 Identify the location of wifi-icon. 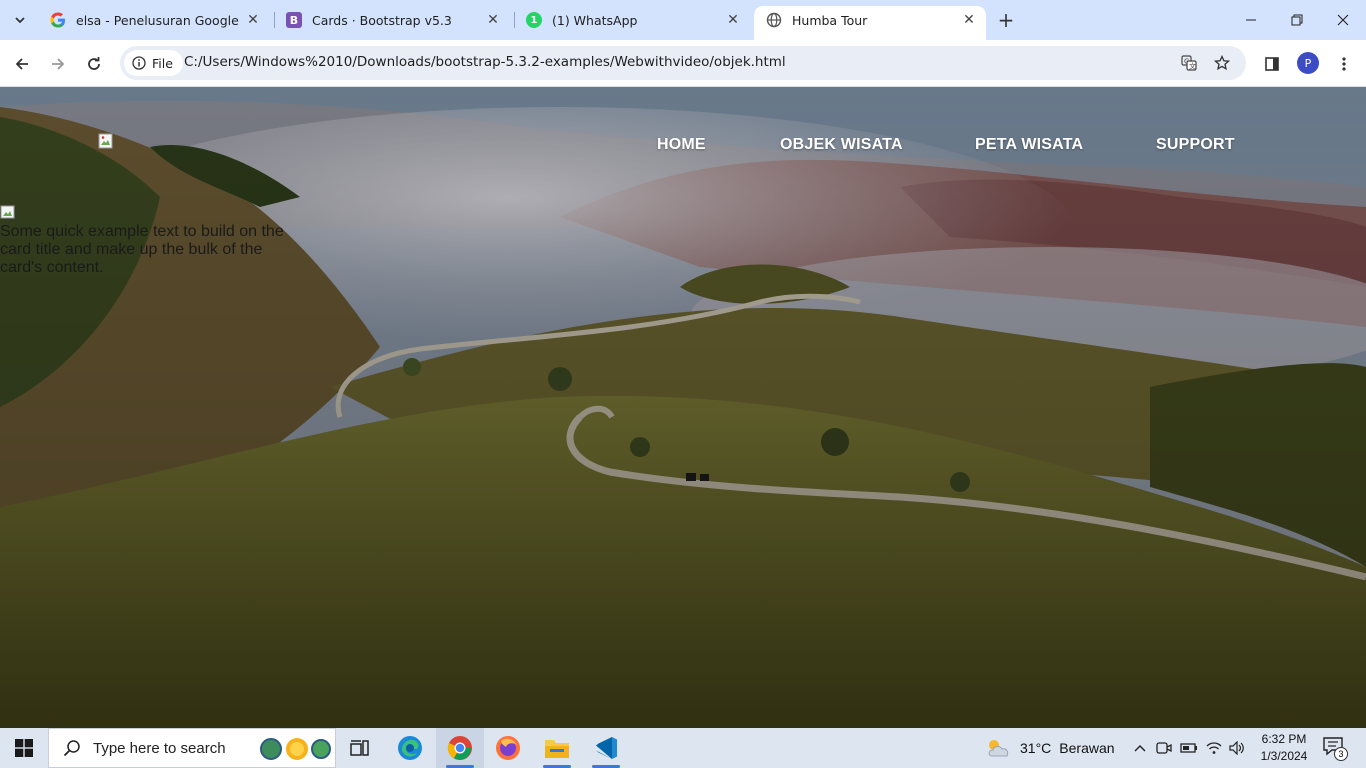
(1214, 748).